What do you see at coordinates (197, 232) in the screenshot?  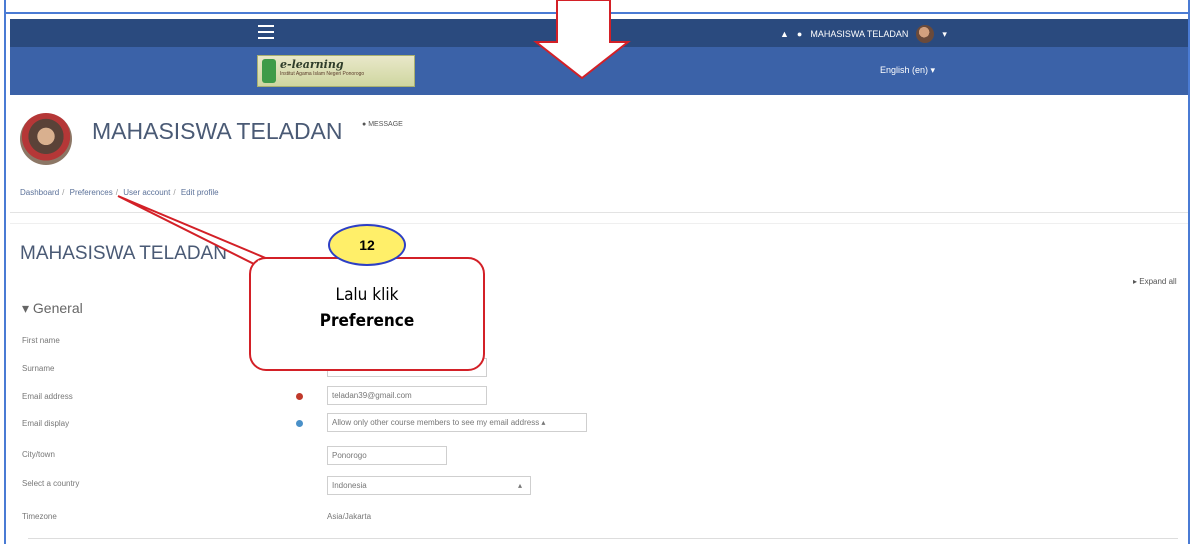 I see `callout-pointer` at bounding box center [197, 232].